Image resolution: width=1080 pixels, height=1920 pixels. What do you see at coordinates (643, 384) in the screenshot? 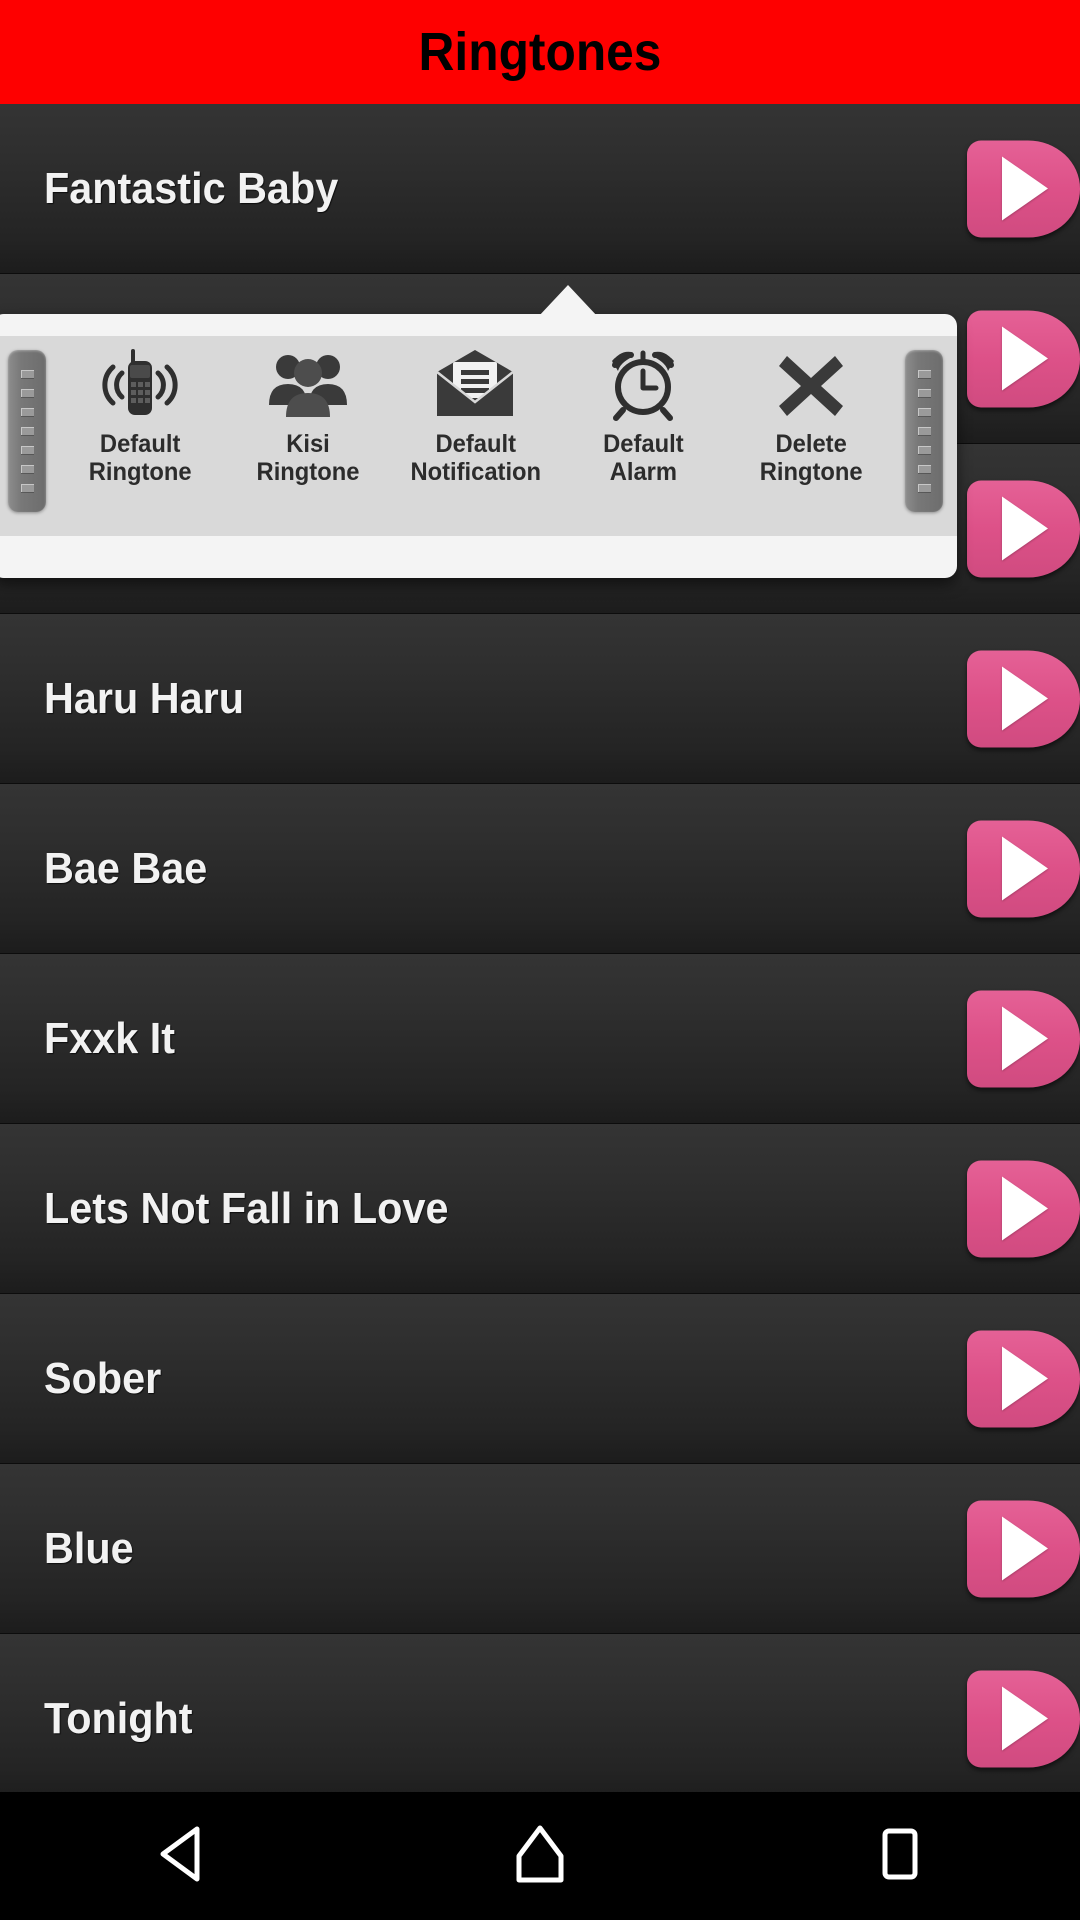
I see `alarm-clock-icon` at bounding box center [643, 384].